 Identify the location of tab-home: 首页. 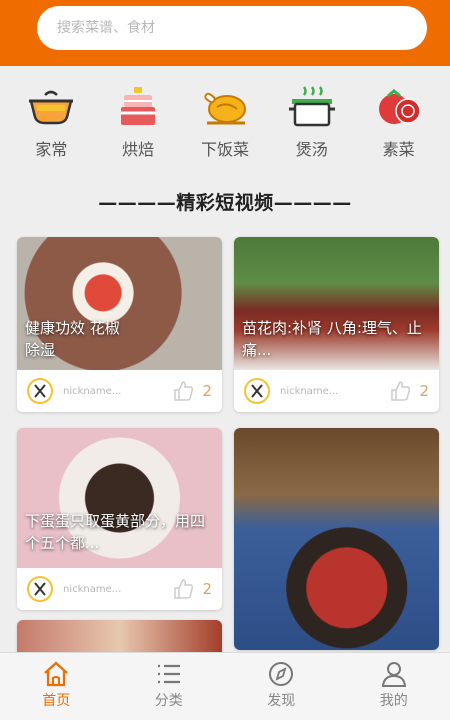
(56, 686).